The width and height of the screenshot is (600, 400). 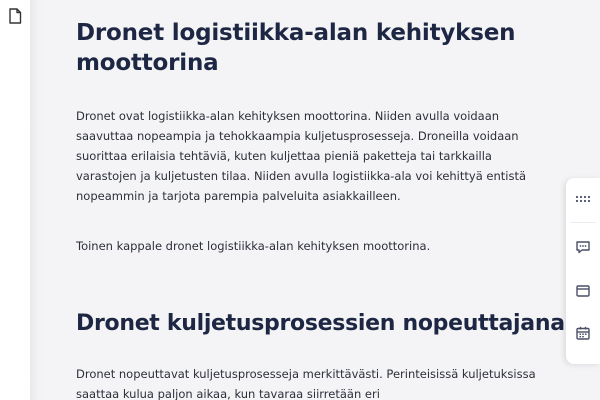 I want to click on browser-window-icon, so click(x=583, y=291).